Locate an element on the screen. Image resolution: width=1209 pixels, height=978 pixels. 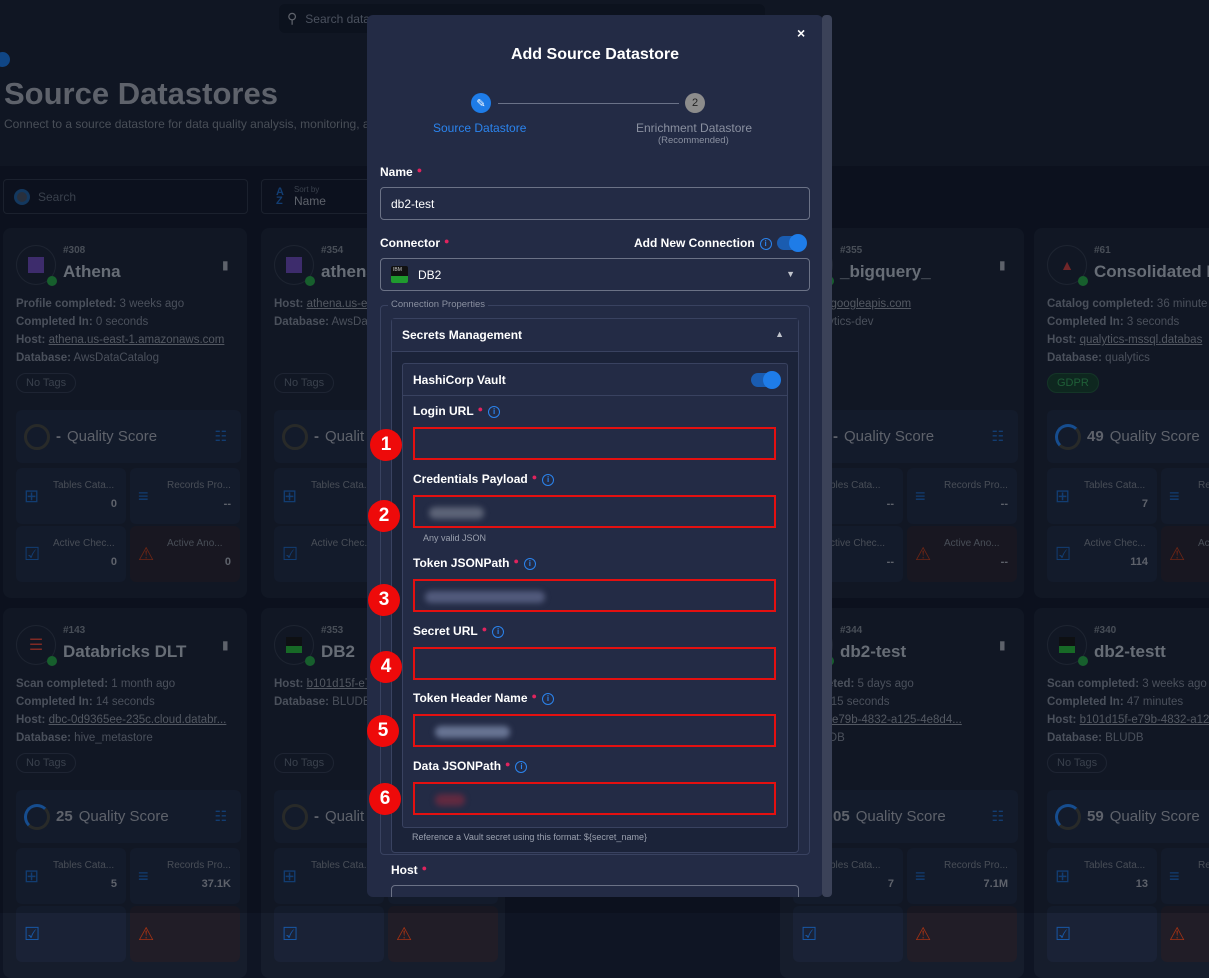
step-2-sublabel: (Recommended) is located at coordinates (693, 140).